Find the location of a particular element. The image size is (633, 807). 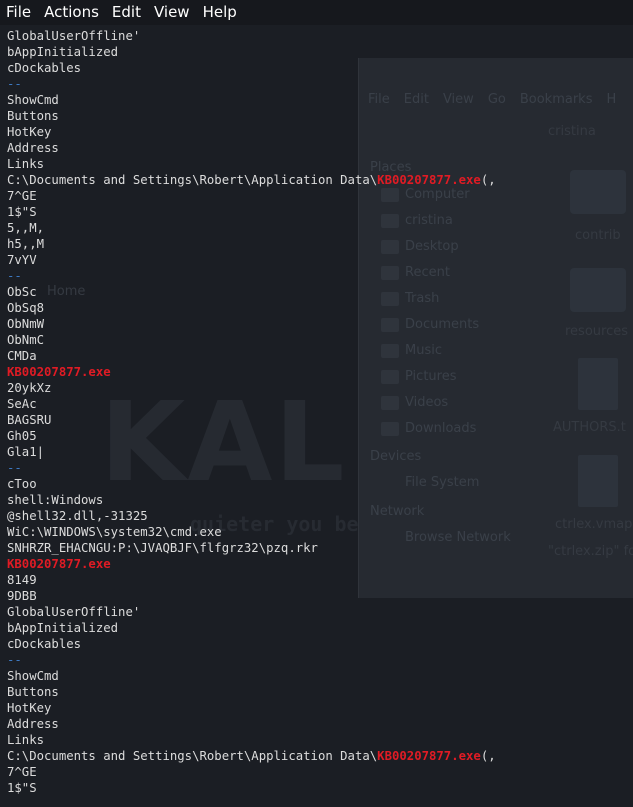

output-line: CMDa is located at coordinates (22, 356).